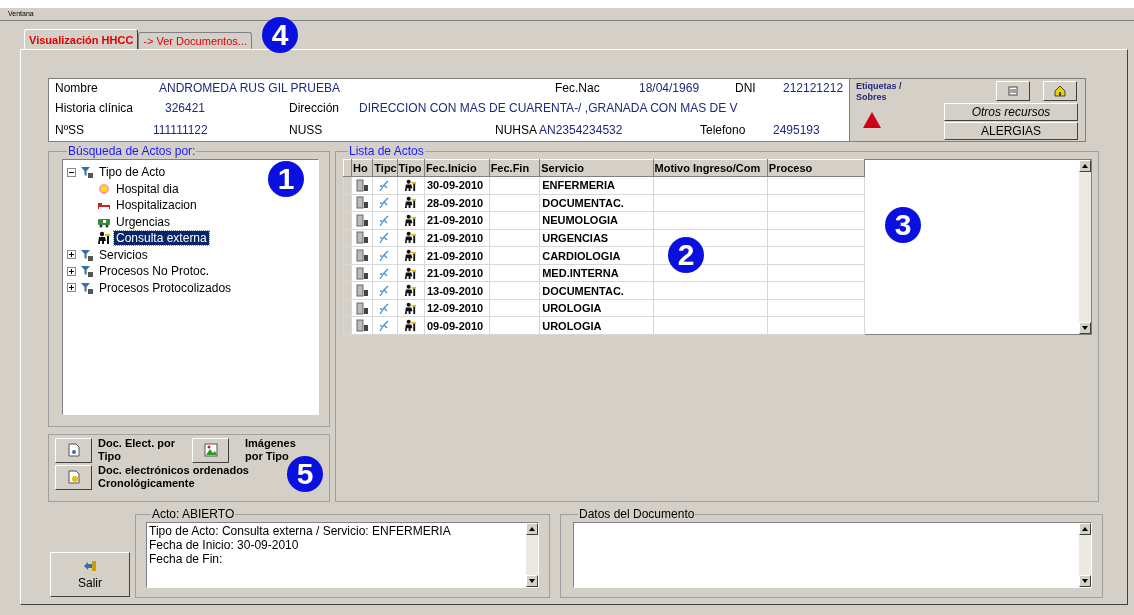 This screenshot has height=615, width=1134. What do you see at coordinates (457, 185) in the screenshot?
I see `table-cell: 30-09-2010` at bounding box center [457, 185].